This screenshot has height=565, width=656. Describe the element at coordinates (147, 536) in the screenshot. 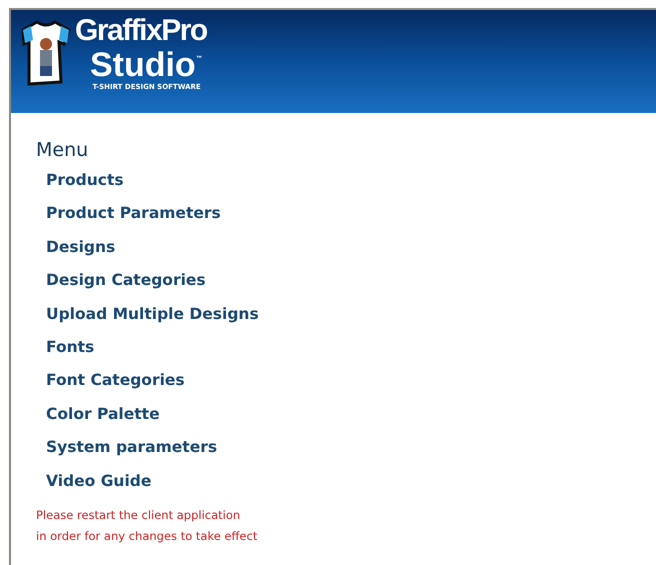

I see `restart-notice: in order for any changes to take effect` at that location.